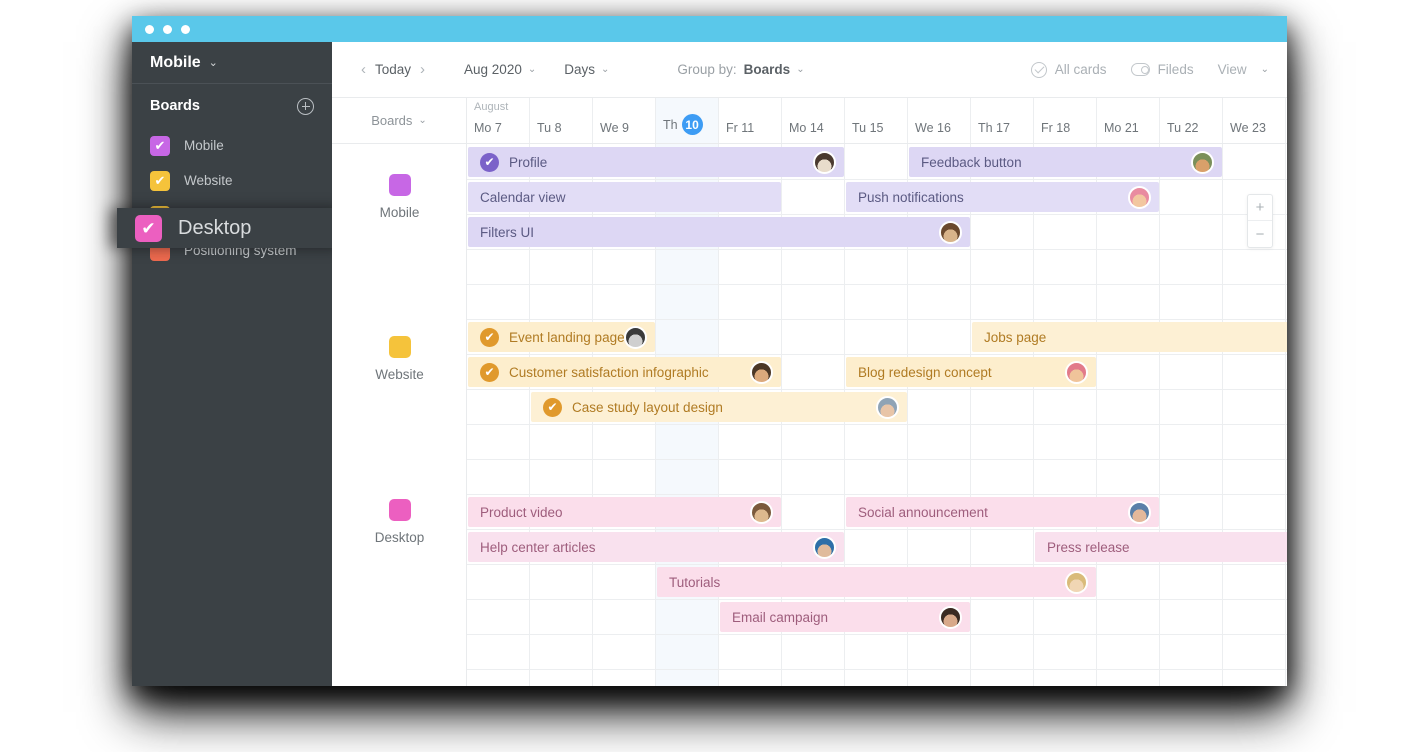 The height and width of the screenshot is (752, 1420). I want to click on prev-period-button: ‹, so click(363, 69).